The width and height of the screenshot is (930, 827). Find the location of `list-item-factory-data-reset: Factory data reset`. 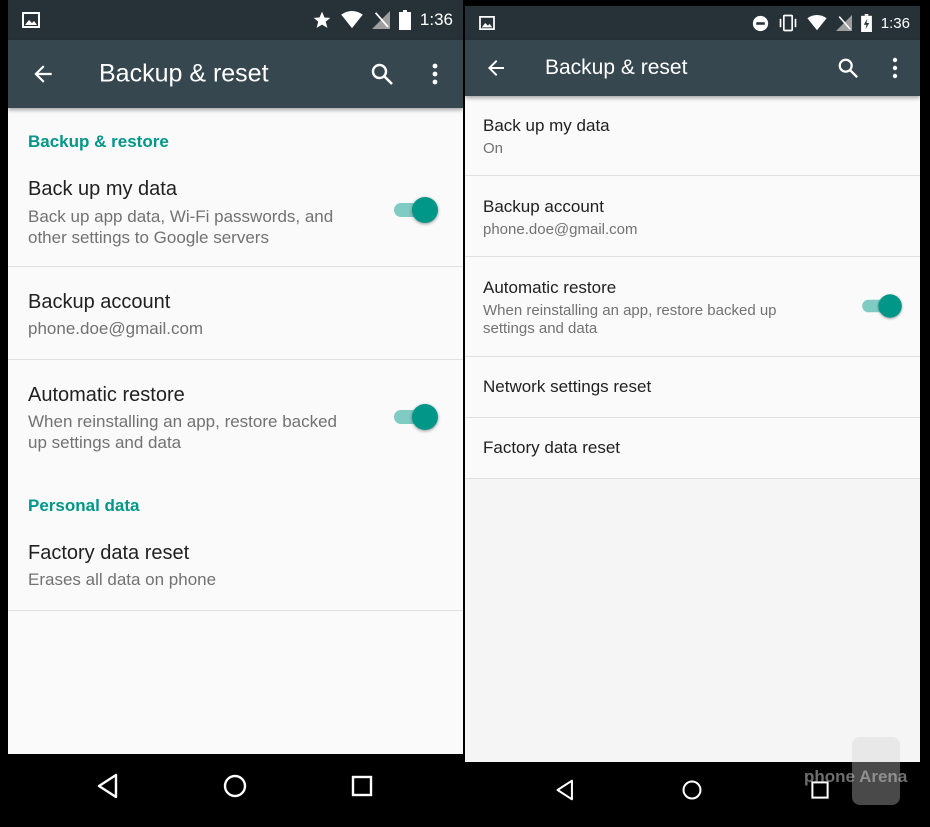

list-item-factory-data-reset: Factory data reset is located at coordinates (692, 448).